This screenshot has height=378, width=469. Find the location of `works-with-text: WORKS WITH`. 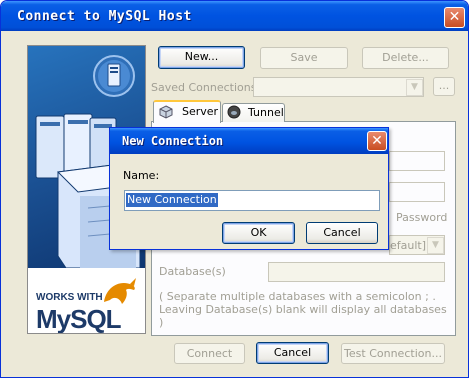

works-with-text: WORKS WITH is located at coordinates (69, 297).